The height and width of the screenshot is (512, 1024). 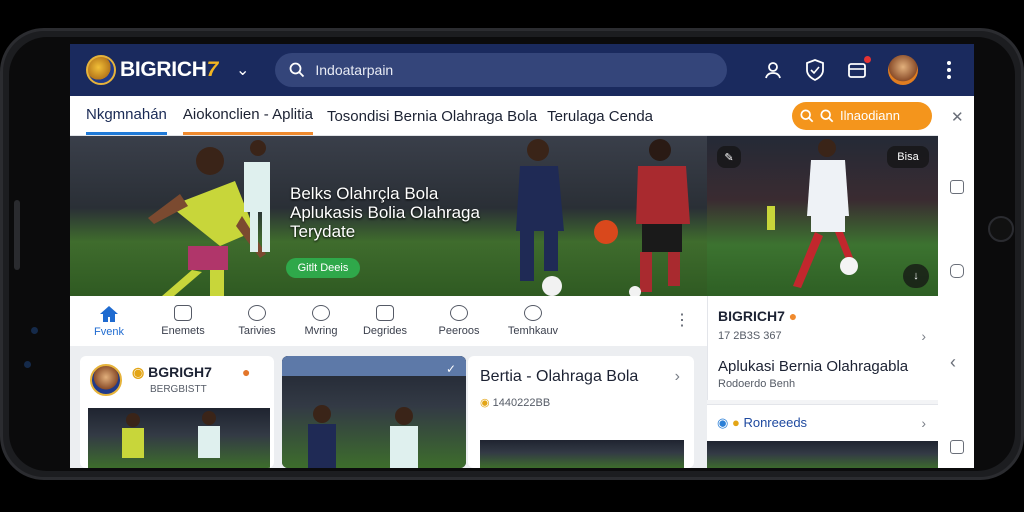 I want to click on nav-peeroos: Peeroos, so click(x=459, y=321).